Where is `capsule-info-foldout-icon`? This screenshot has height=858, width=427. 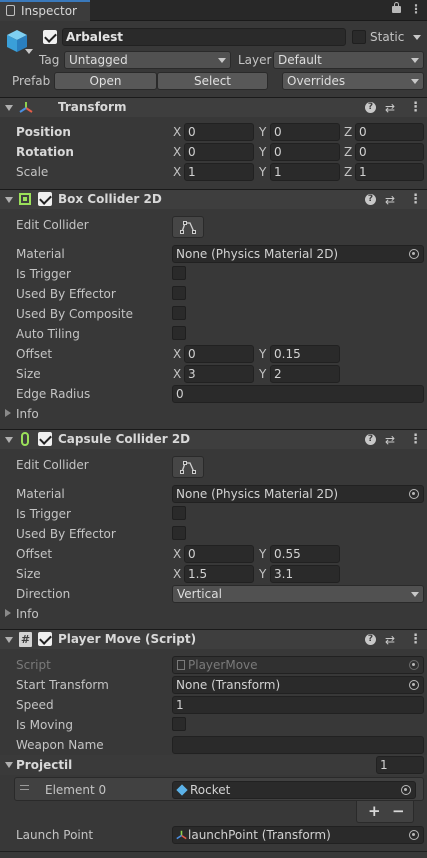
capsule-info-foldout-icon is located at coordinates (8, 613).